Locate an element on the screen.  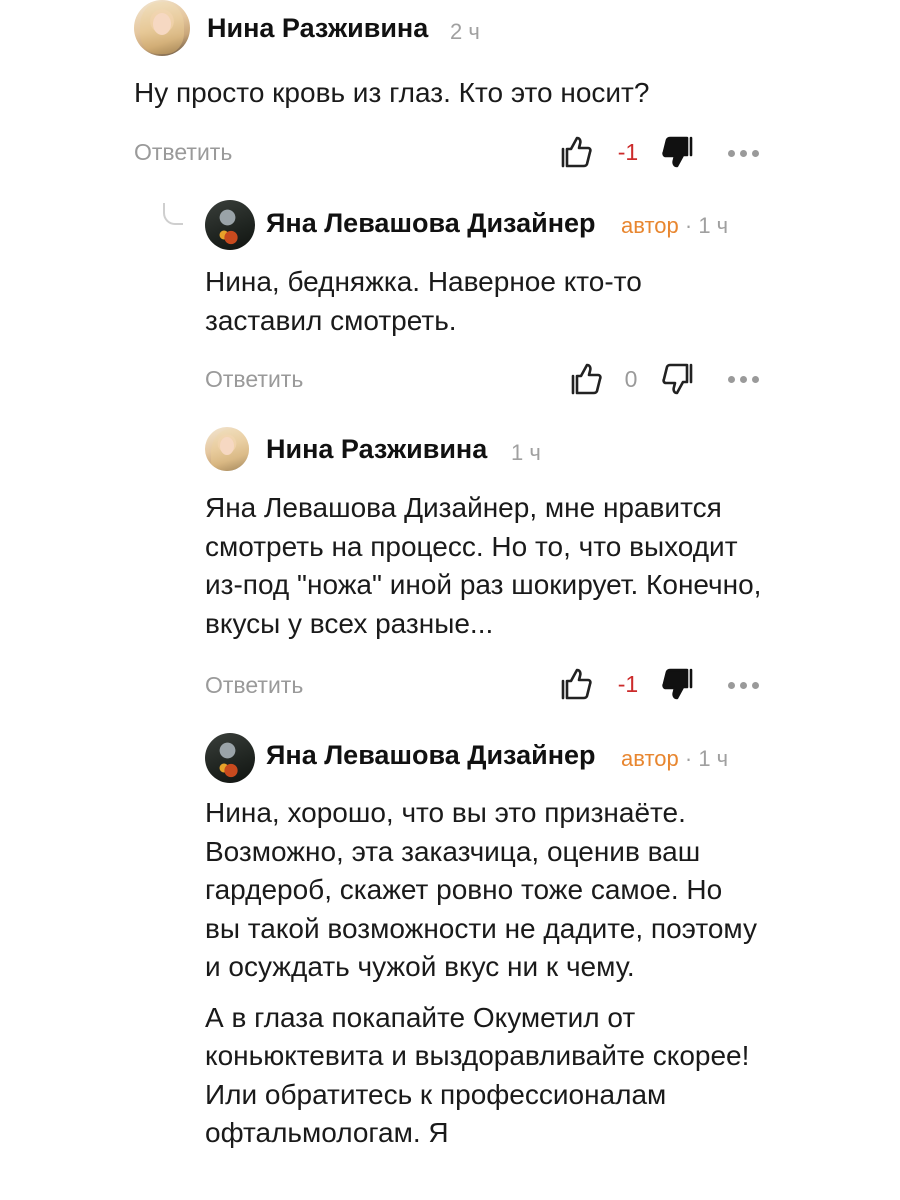
comment-time: 1 ч is located at coordinates (526, 453).